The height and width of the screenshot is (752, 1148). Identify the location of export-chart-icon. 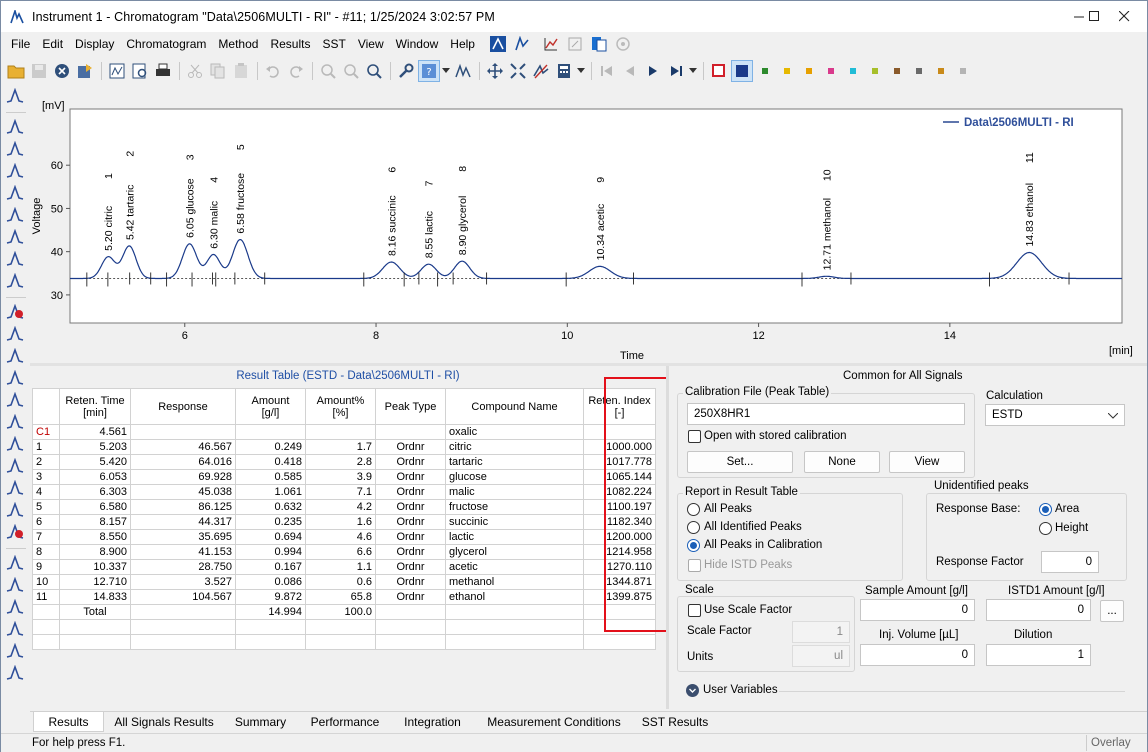
(575, 44).